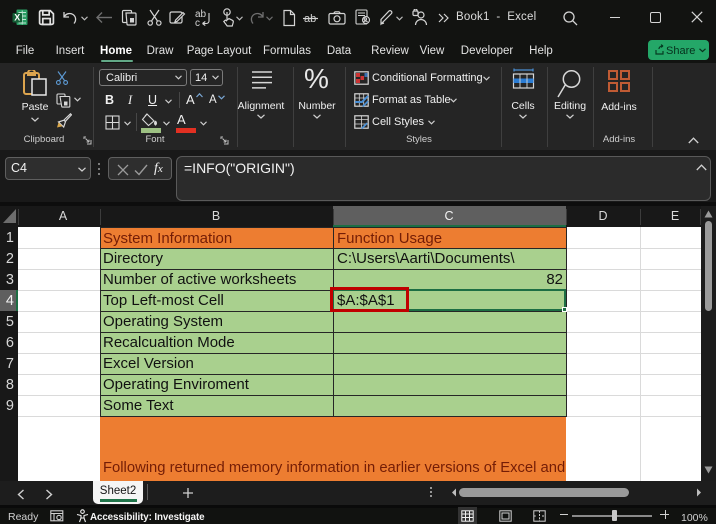 The image size is (716, 524). I want to click on svg-text: X, so click(17, 18).